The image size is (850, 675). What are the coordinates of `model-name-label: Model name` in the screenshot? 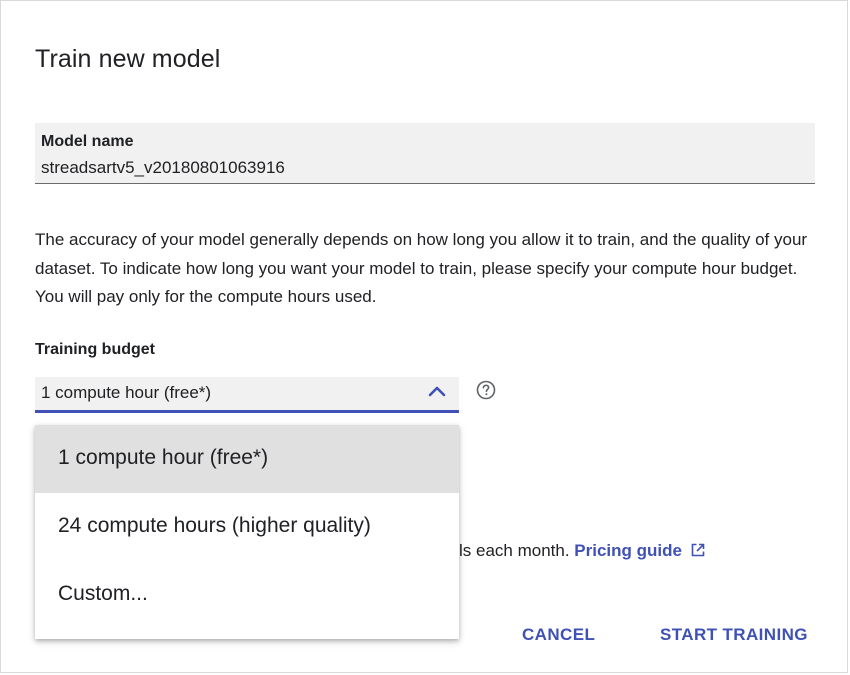 It's located at (87, 141).